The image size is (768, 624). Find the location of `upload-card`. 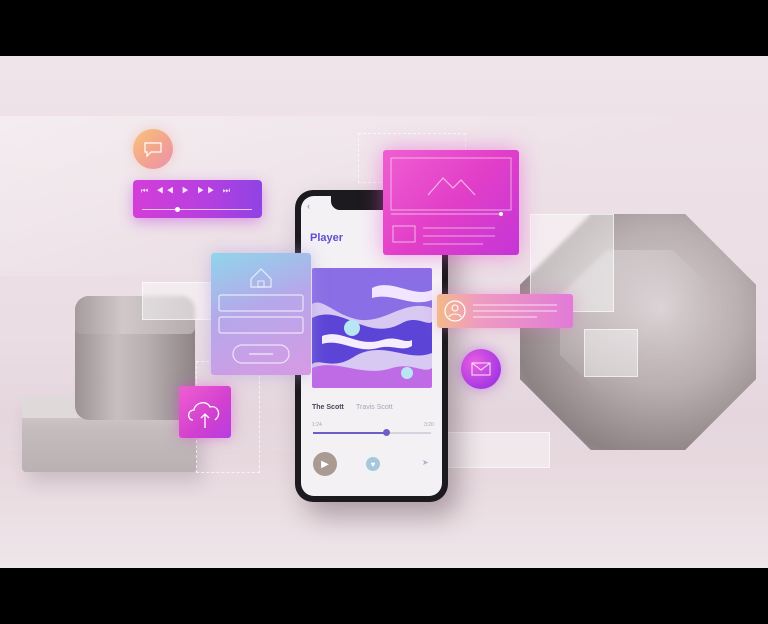

upload-card is located at coordinates (205, 412).